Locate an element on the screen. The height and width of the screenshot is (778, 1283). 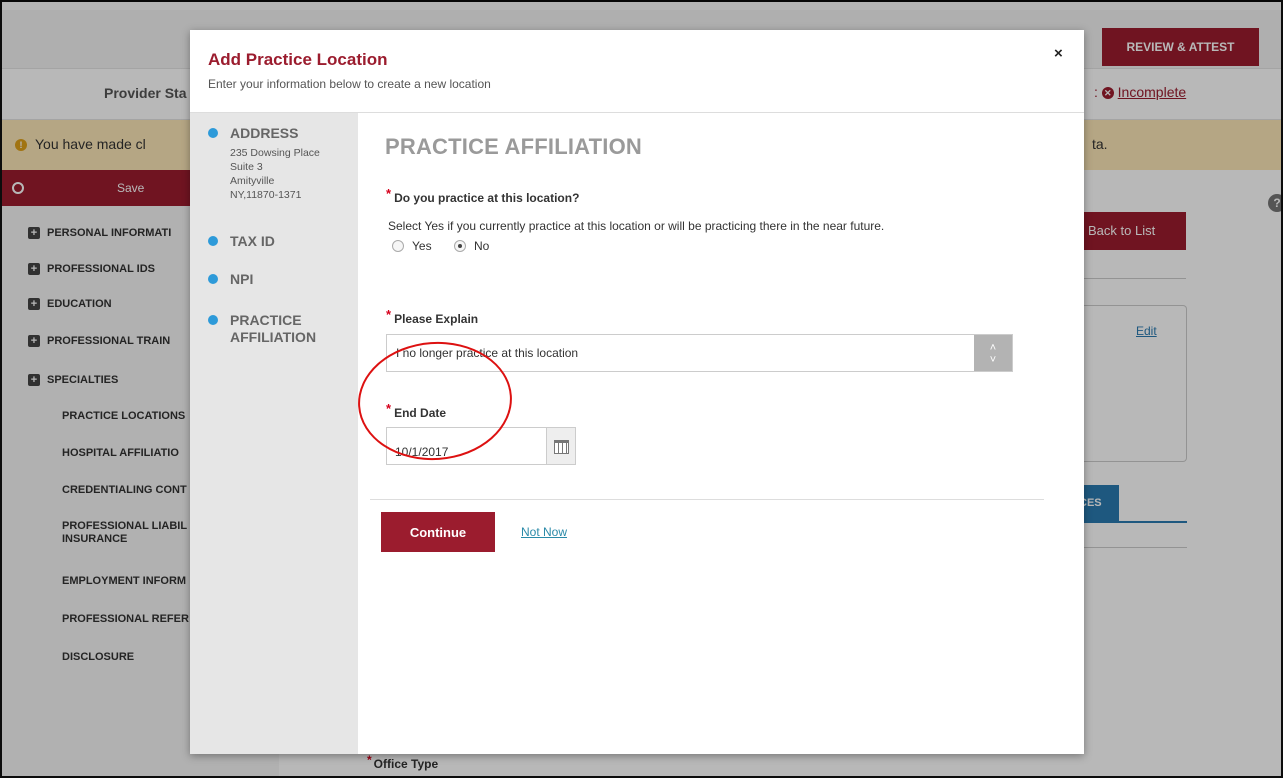
select-arrows-icon: ˄ ˅ is located at coordinates (993, 353).